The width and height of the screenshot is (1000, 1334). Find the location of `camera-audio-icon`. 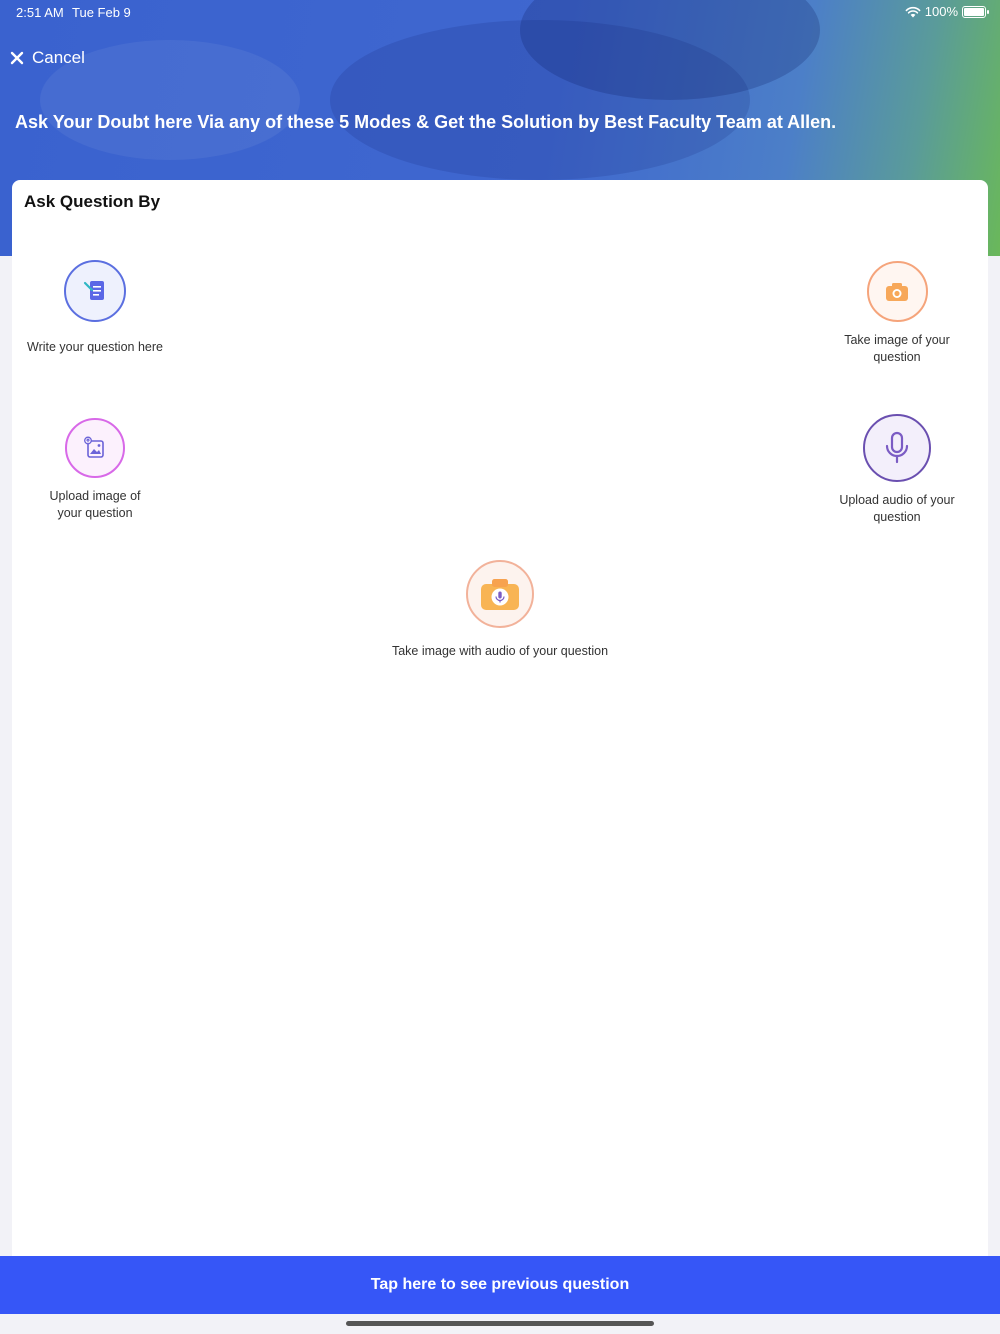

camera-audio-icon is located at coordinates (500, 594).